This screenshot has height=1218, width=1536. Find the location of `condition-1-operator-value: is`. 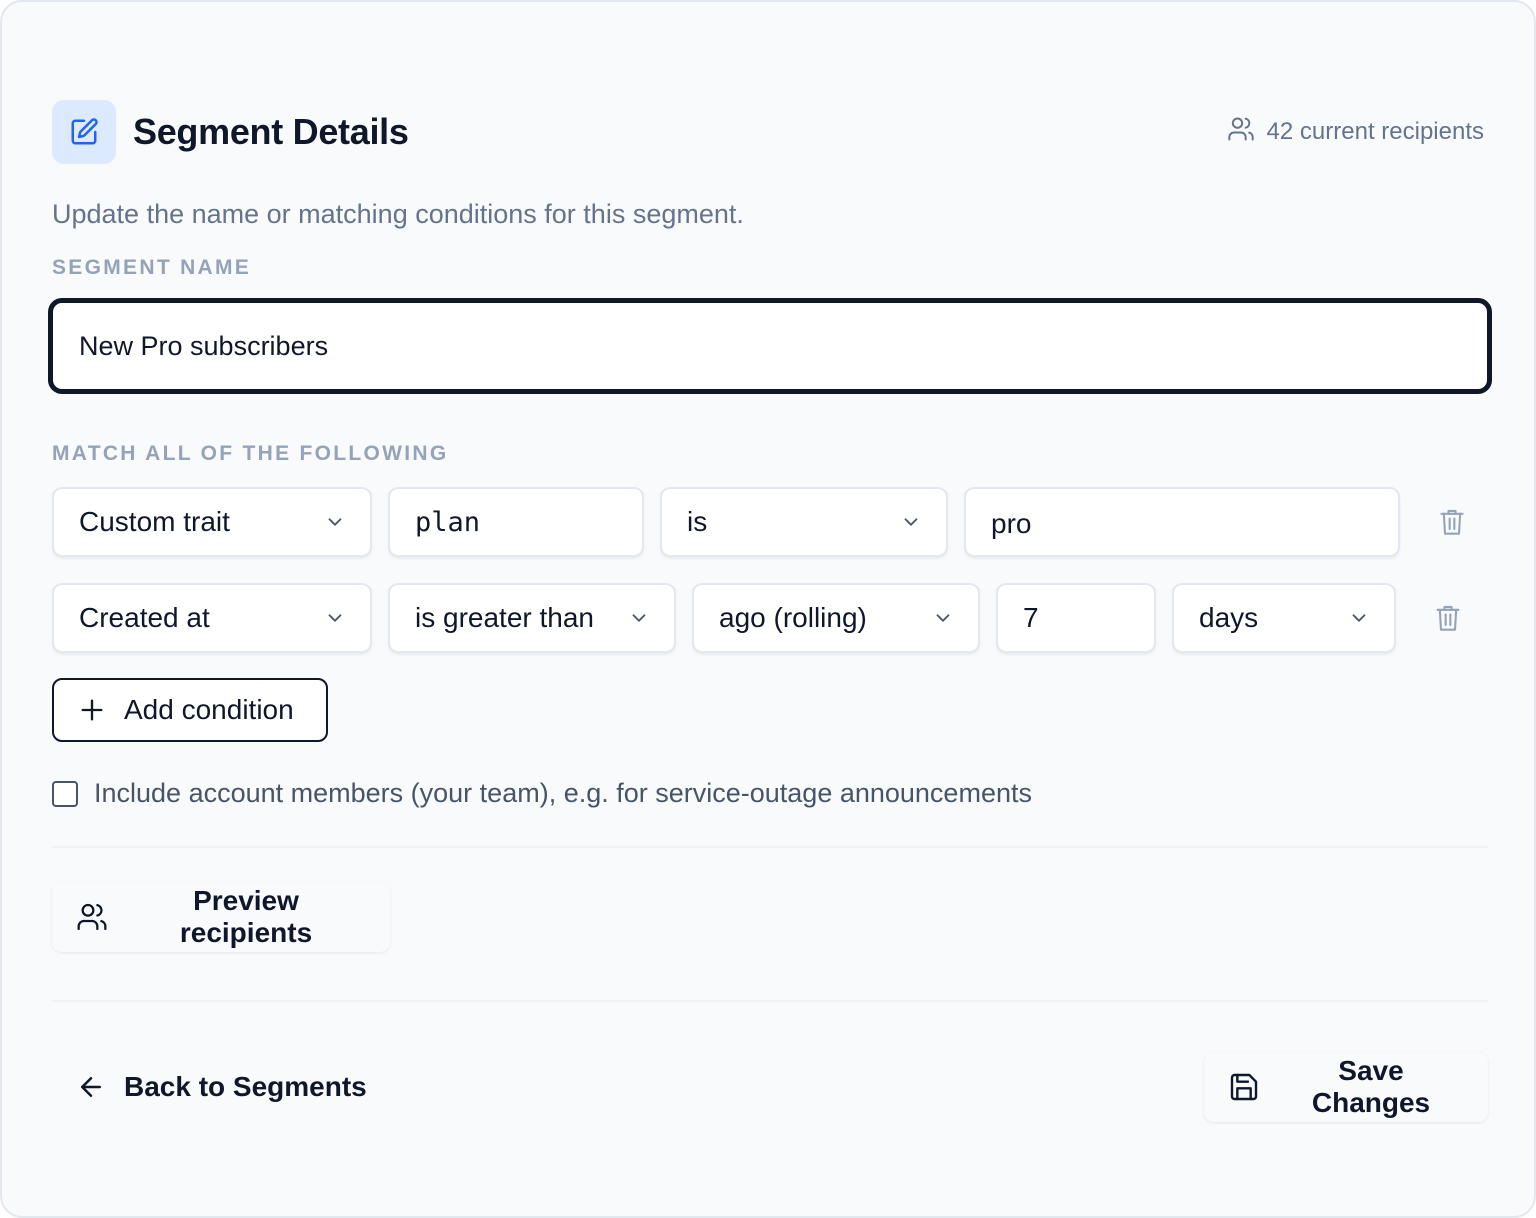

condition-1-operator-value: is is located at coordinates (697, 521).